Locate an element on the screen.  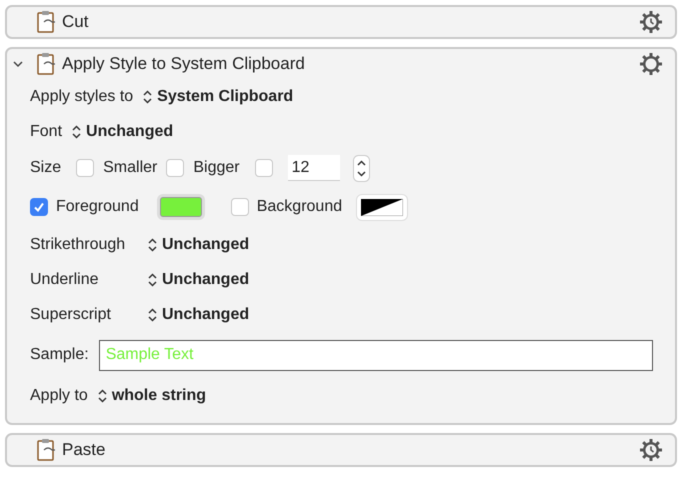
field-label: Superscript is located at coordinates (71, 314).